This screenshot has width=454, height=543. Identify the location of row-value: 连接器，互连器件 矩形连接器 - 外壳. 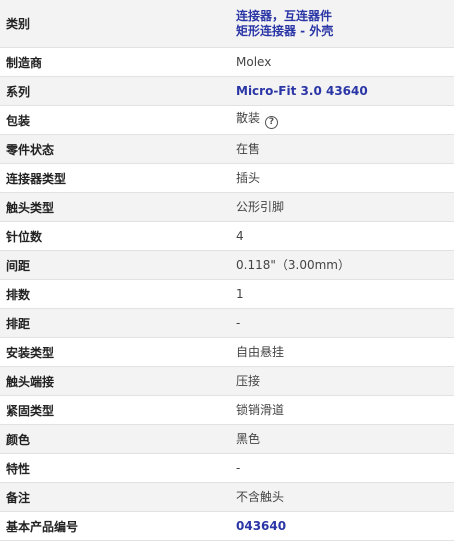
(282, 24).